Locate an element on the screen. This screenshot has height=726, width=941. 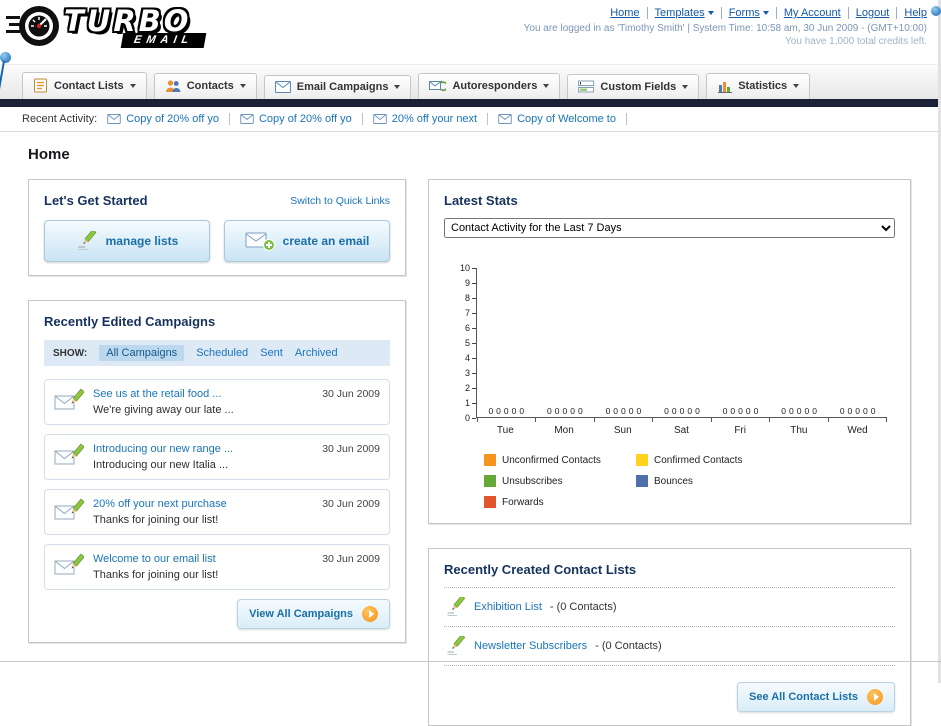
autoresponders-icon is located at coordinates (438, 85).